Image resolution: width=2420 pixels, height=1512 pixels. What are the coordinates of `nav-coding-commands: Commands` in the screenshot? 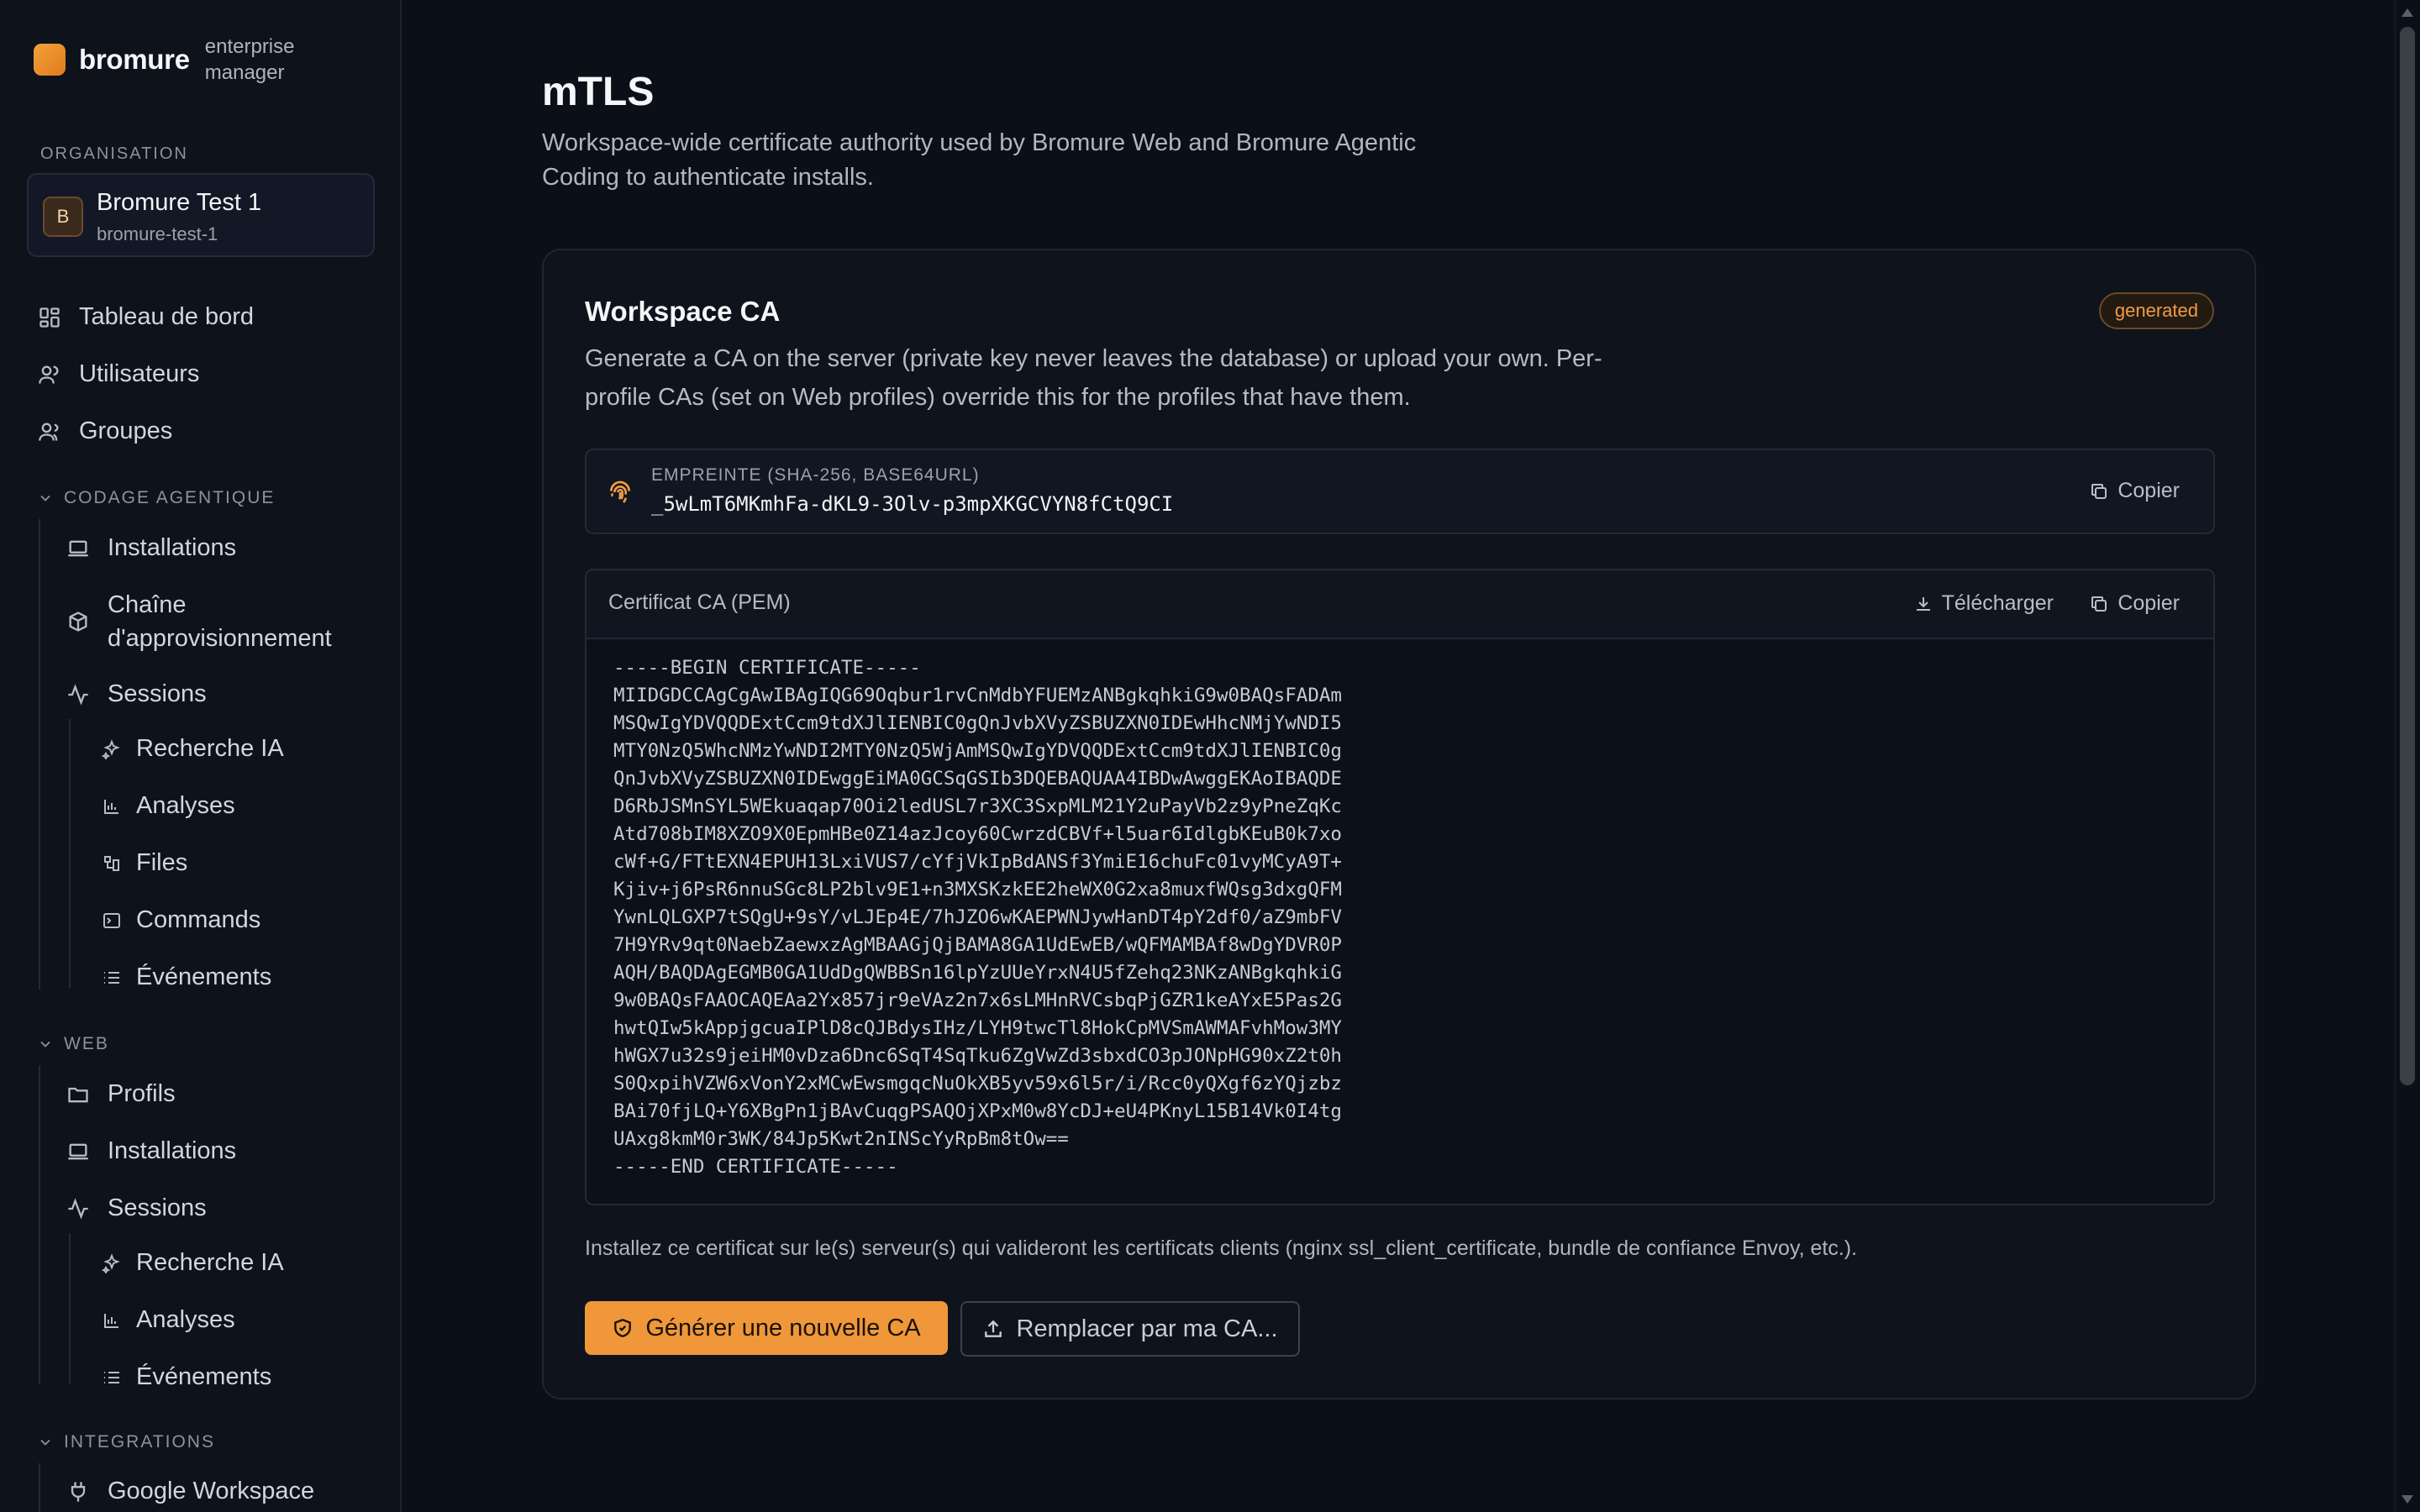 It's located at (180, 920).